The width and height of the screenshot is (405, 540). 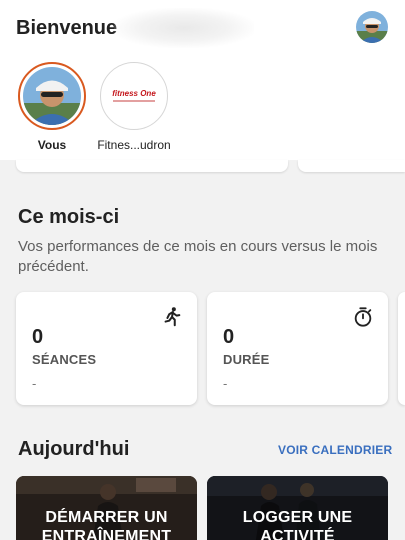 I want to click on story-me: Vous, so click(x=52, y=107).